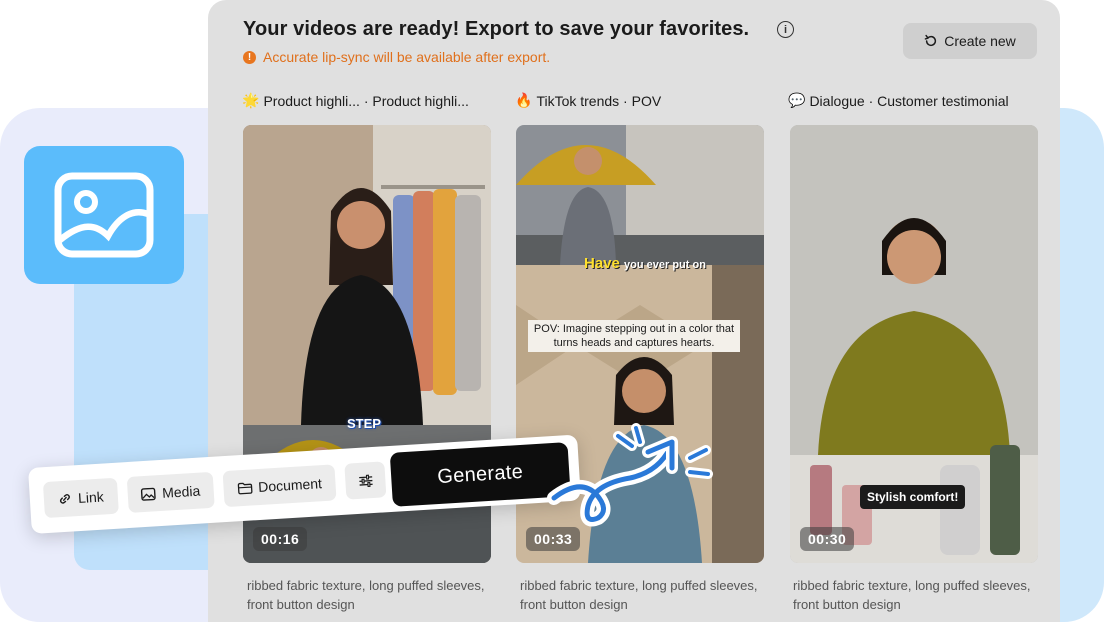 The image size is (1104, 622). Describe the element at coordinates (913, 497) in the screenshot. I see `video-caption: Stylish comfort!` at that location.